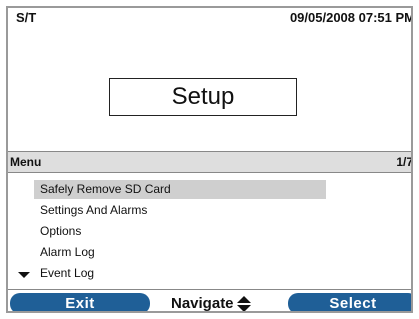 This screenshot has height=319, width=419. Describe the element at coordinates (24, 275) in the screenshot. I see `down-arrow-icon` at that location.